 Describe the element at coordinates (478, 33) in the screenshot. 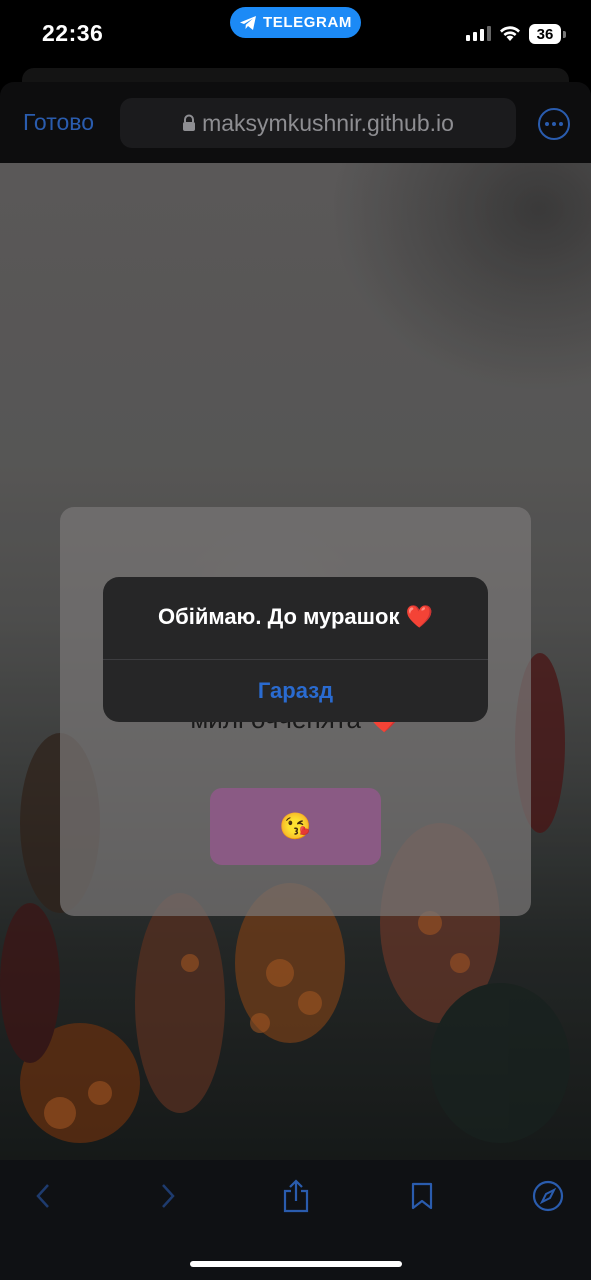

I see `cellular-signal-icon` at that location.